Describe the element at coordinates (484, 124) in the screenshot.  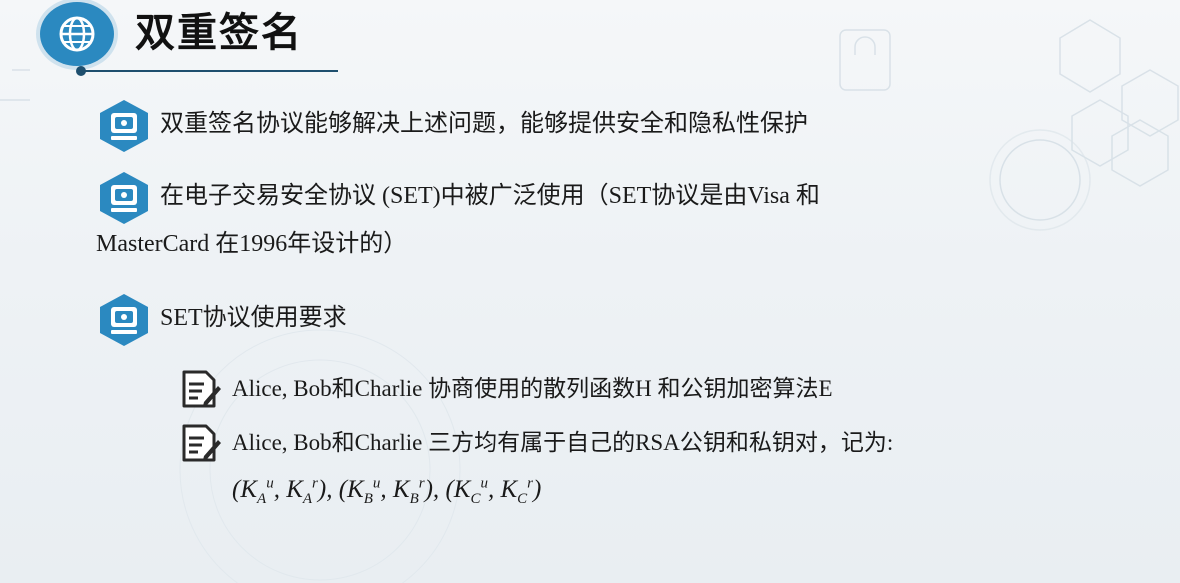
I see `bullet-text: 双重签名协议能够解决上述问题，能够提供安全和隐私性保护` at that location.